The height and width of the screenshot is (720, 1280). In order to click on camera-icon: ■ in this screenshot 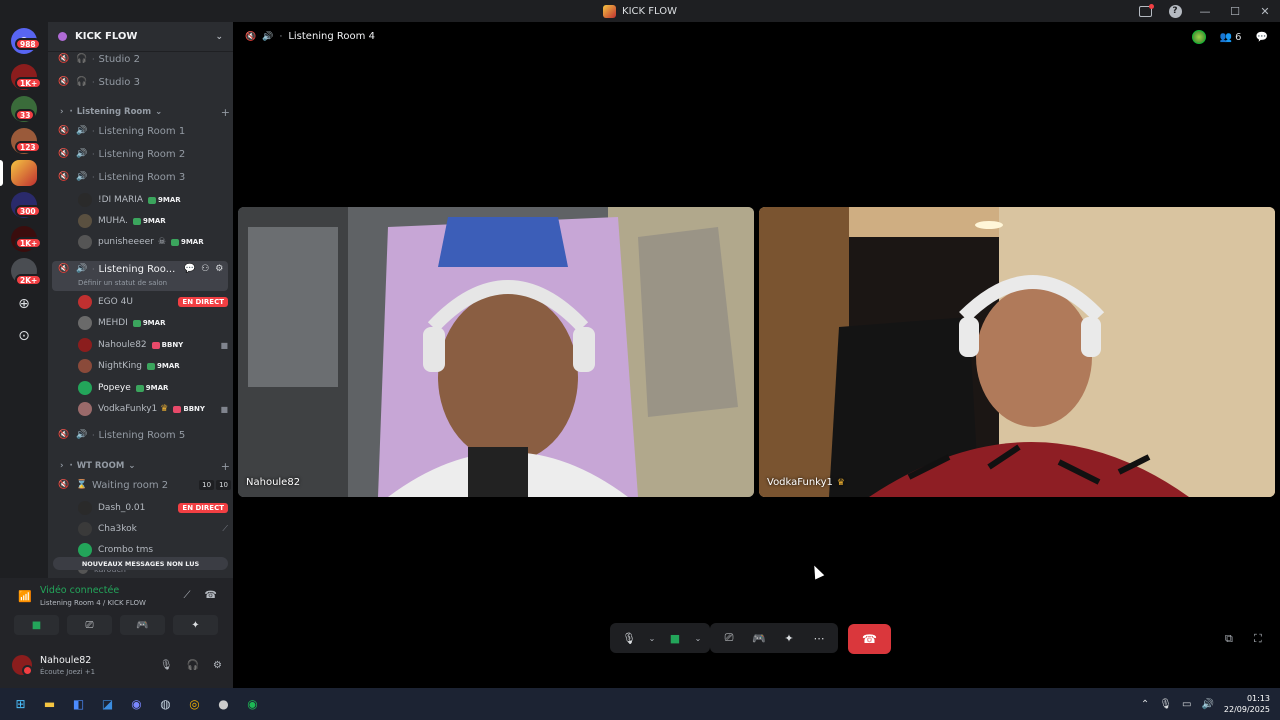, I will do `click(224, 345)`.